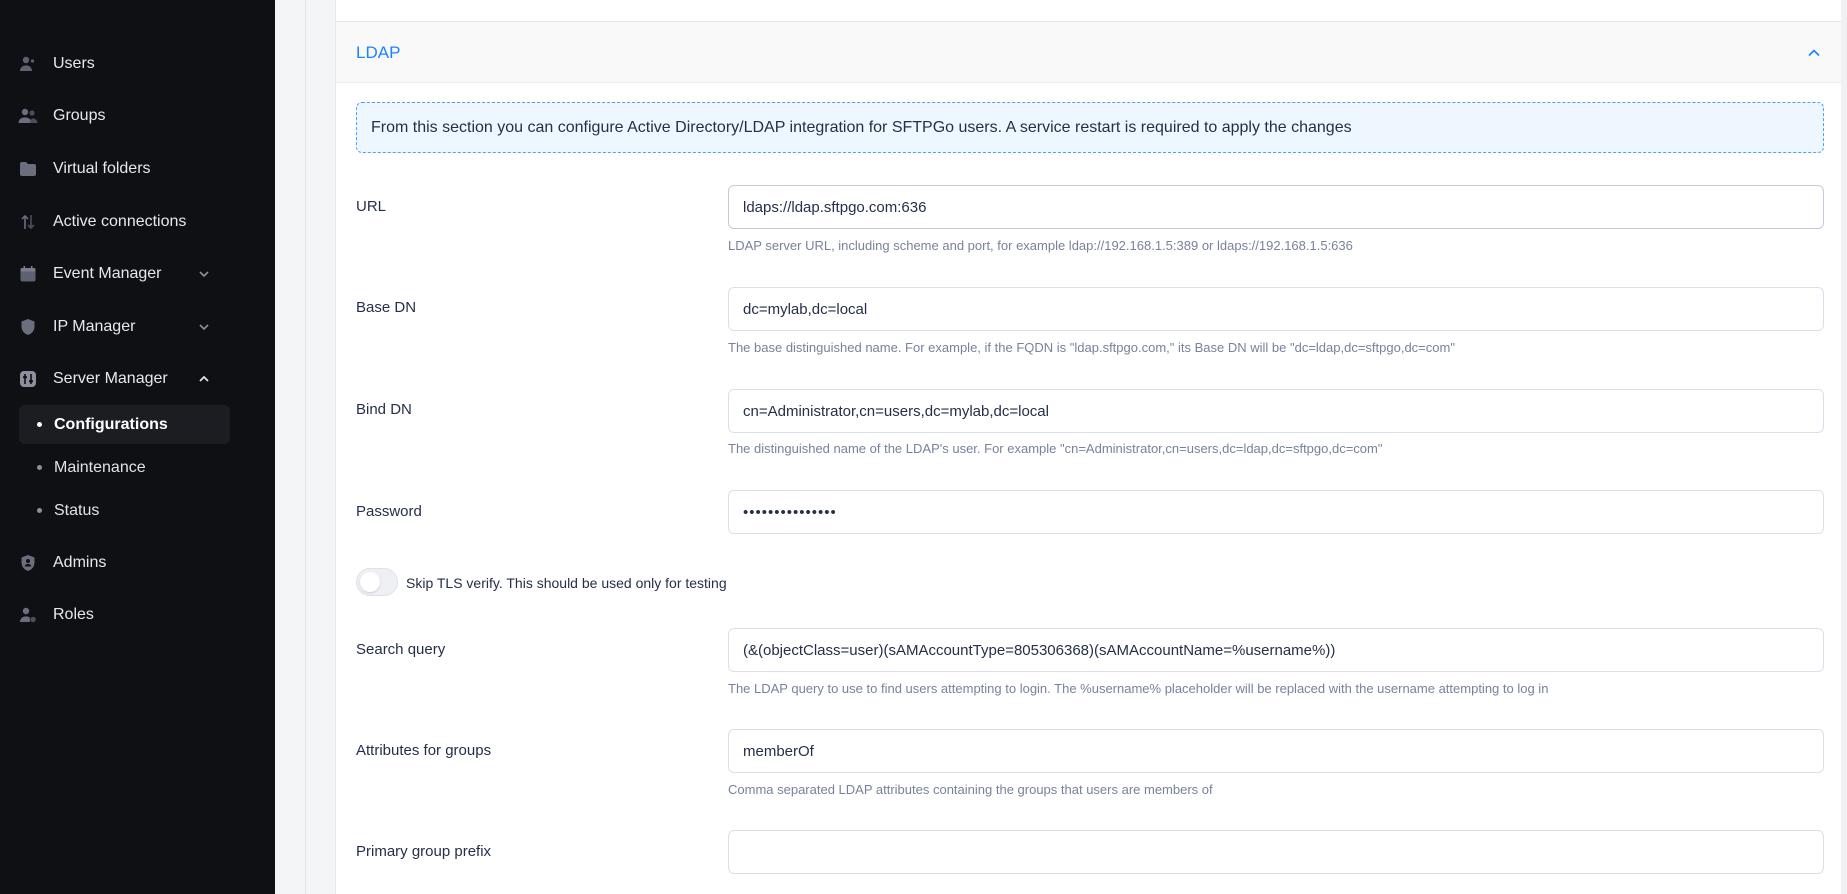 The height and width of the screenshot is (894, 1847). Describe the element at coordinates (94, 326) in the screenshot. I see `sidebar-item-label: IP Manager` at that location.